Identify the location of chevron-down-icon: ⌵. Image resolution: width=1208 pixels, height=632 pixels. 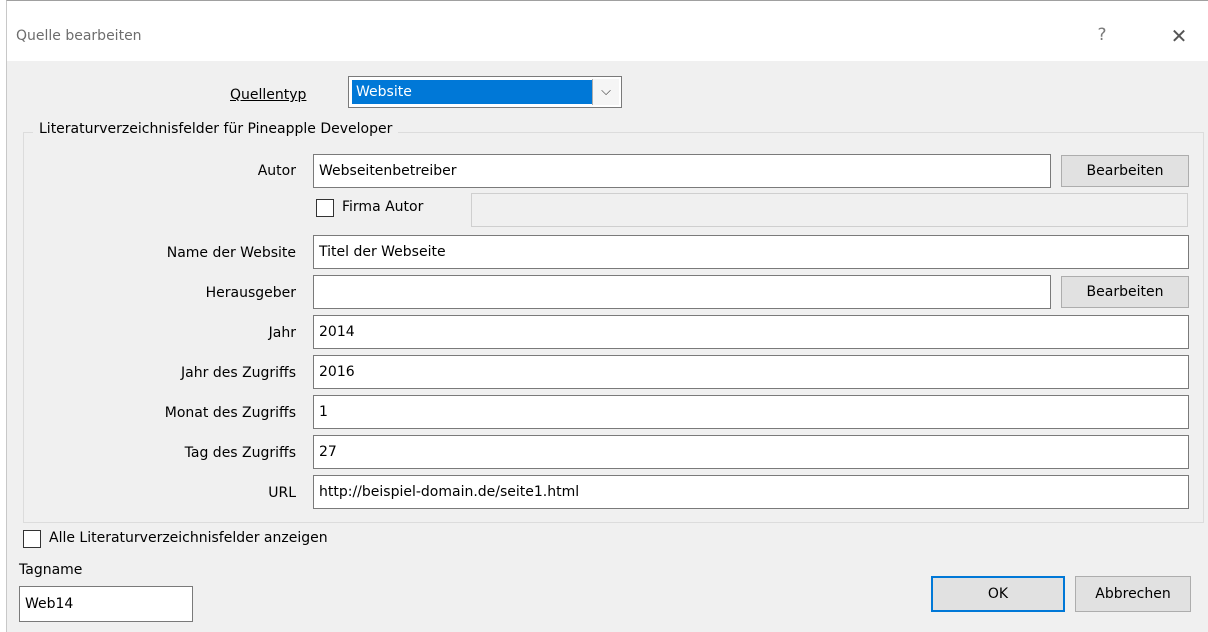
(605, 92).